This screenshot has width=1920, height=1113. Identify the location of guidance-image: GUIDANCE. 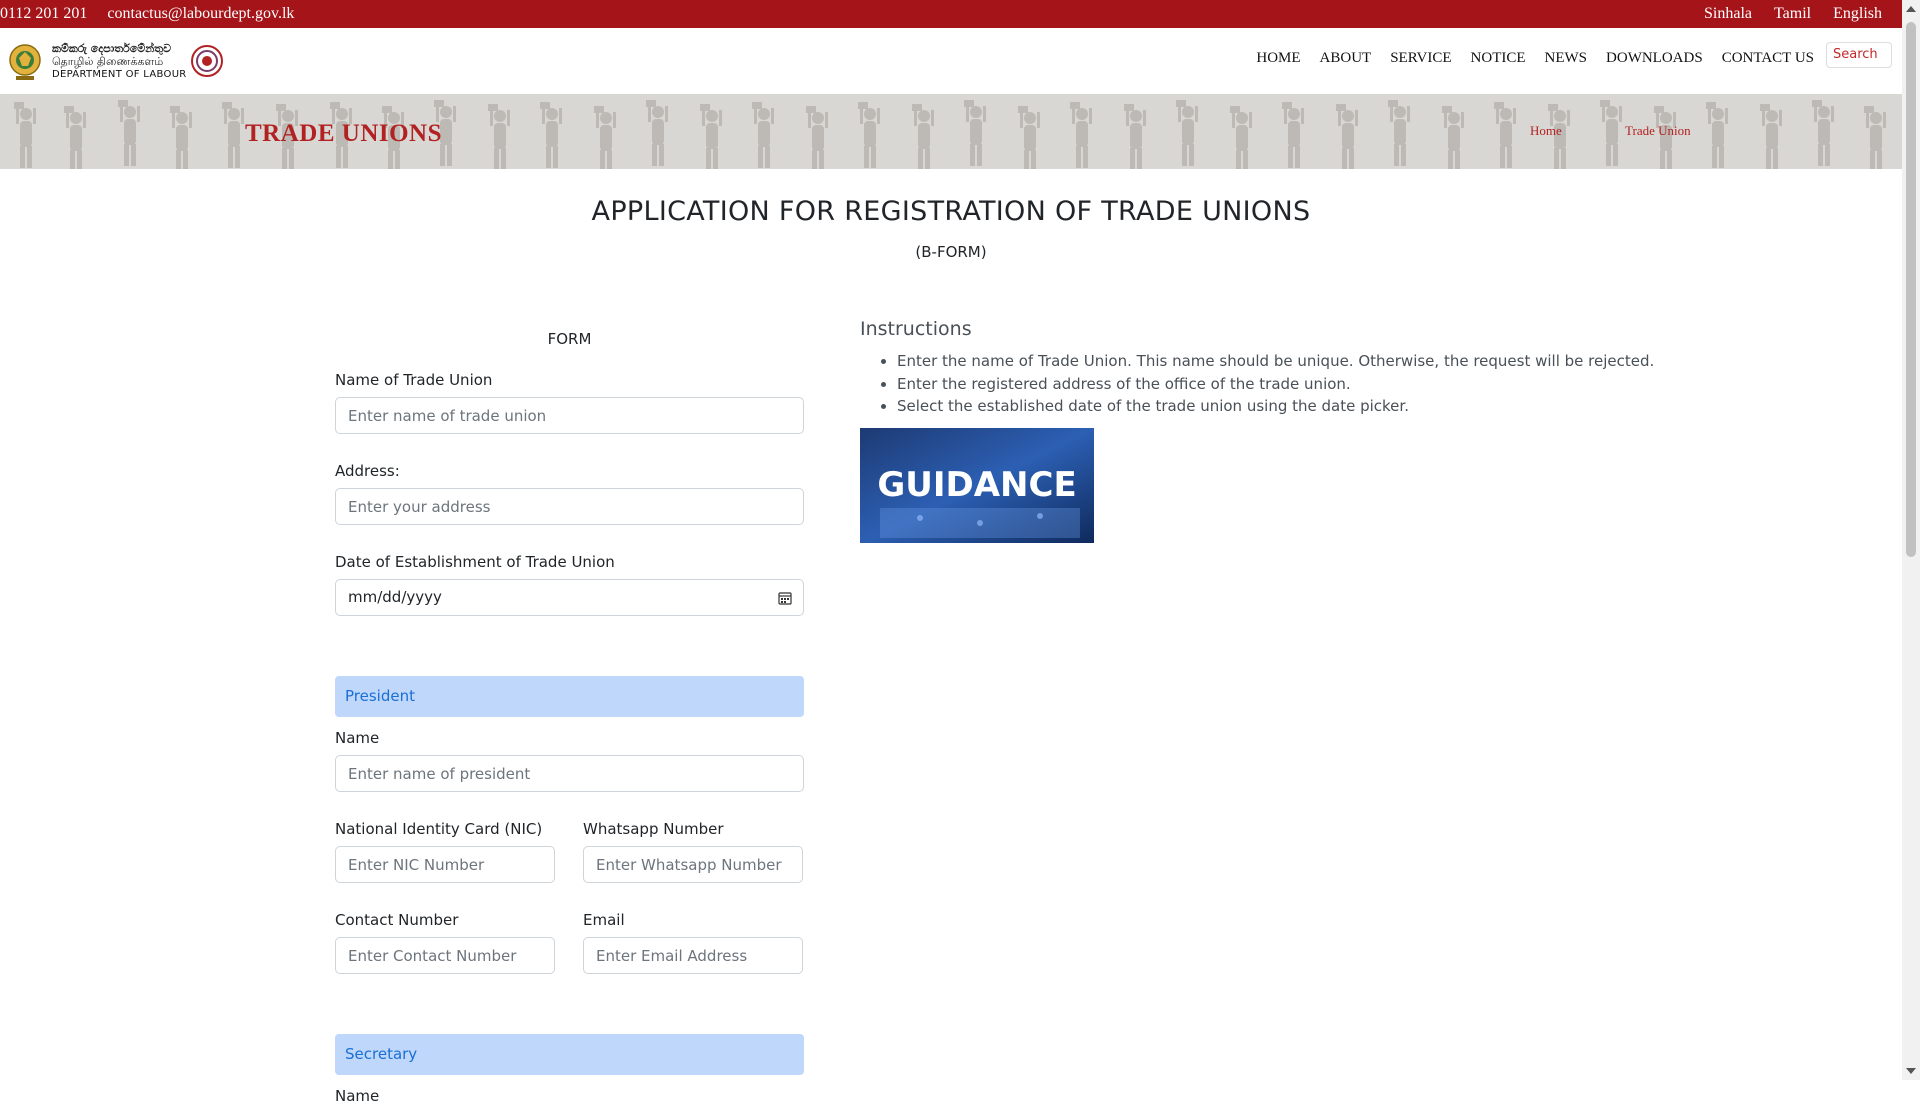
(977, 485).